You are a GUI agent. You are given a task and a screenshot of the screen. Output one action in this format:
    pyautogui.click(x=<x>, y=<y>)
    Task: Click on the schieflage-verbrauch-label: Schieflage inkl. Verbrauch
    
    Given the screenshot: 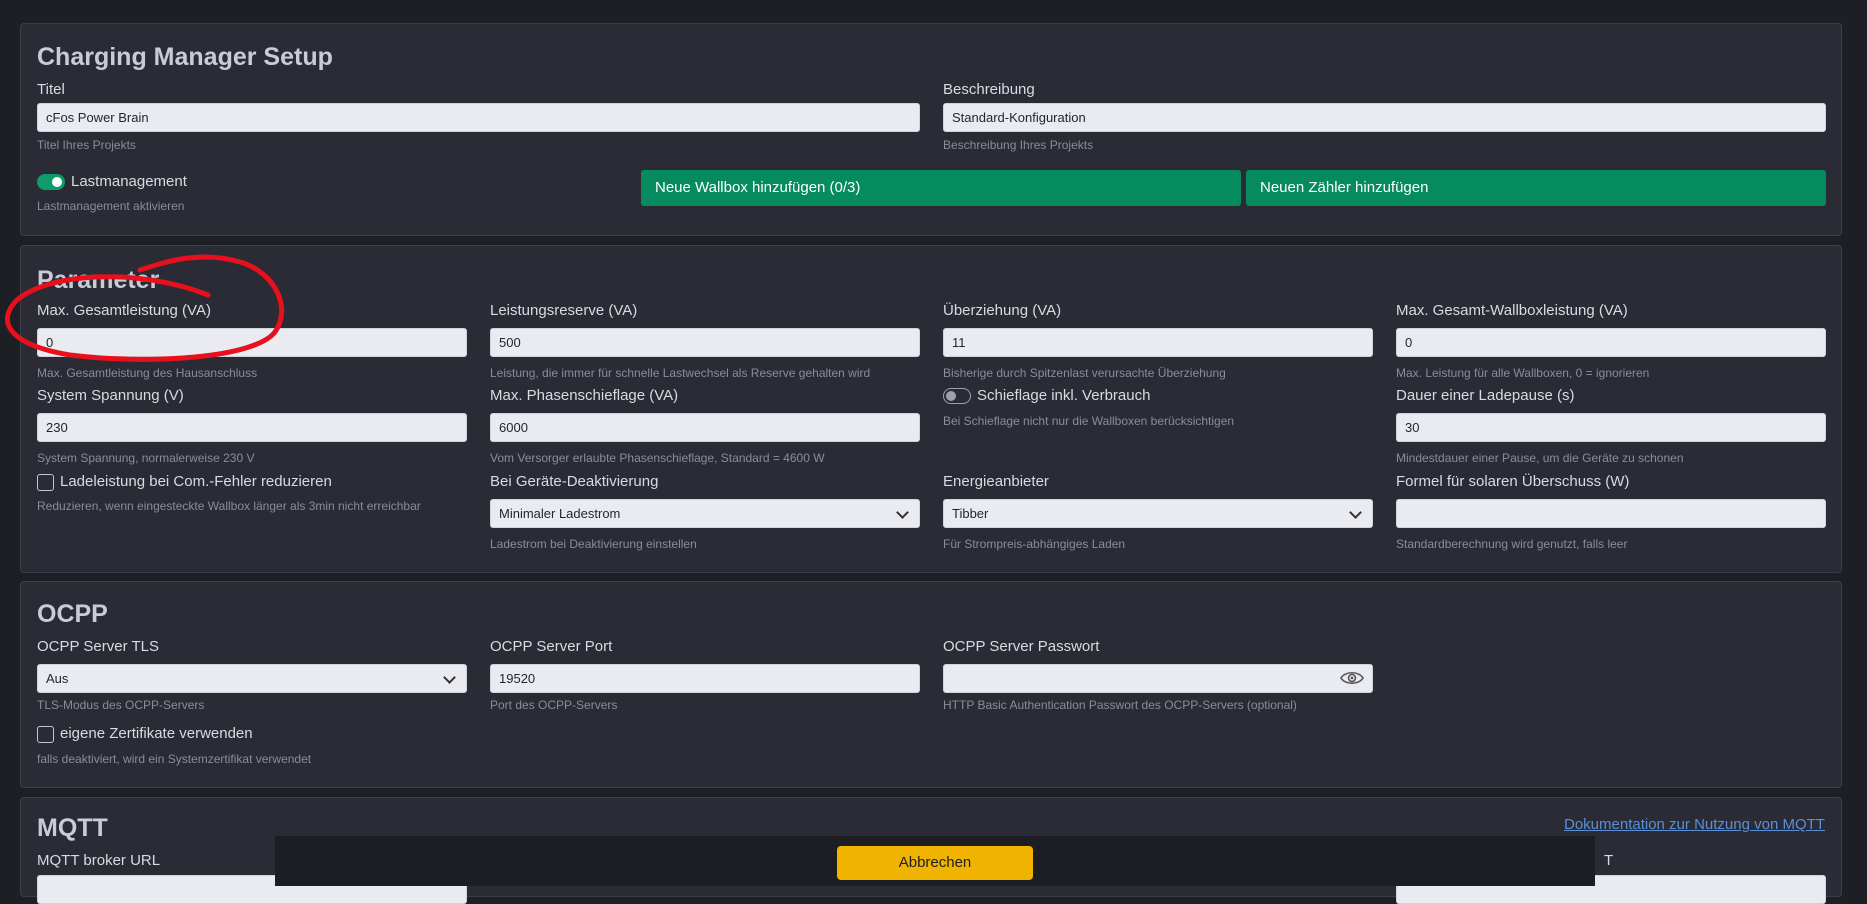 What is the action you would take?
    pyautogui.click(x=1064, y=395)
    